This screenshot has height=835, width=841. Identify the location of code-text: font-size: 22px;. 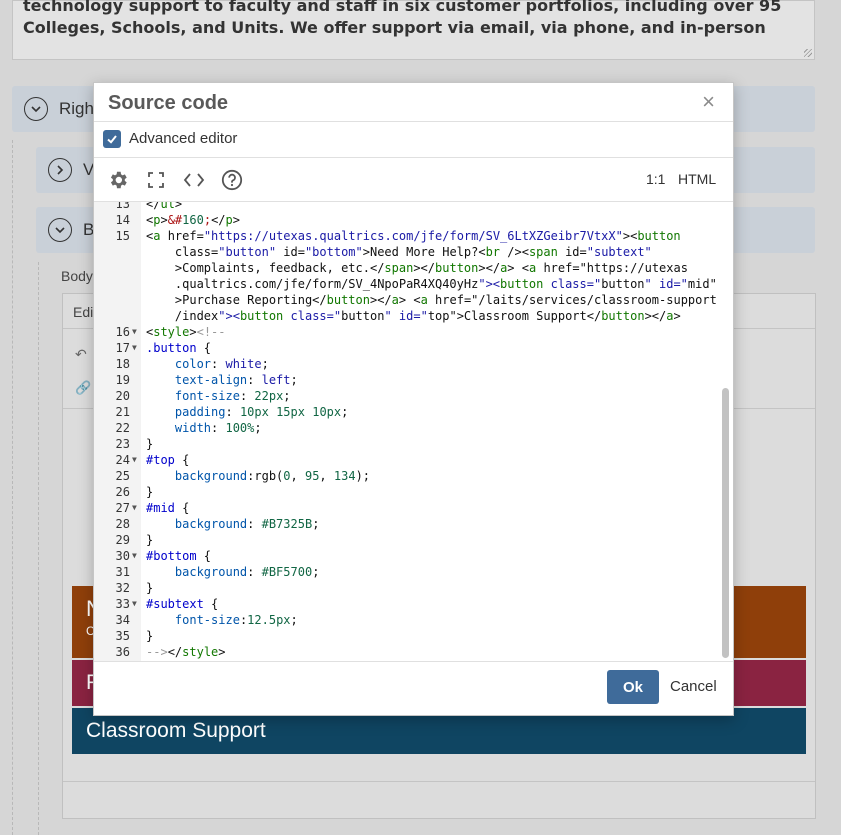
(232, 396).